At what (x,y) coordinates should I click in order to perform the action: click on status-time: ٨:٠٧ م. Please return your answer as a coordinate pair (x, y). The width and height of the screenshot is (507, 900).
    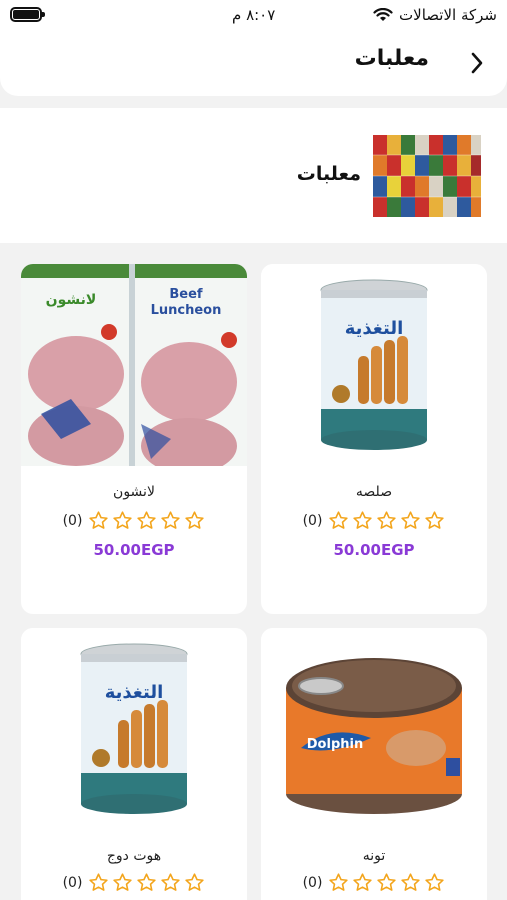
    Looking at the image, I should click on (254, 15).